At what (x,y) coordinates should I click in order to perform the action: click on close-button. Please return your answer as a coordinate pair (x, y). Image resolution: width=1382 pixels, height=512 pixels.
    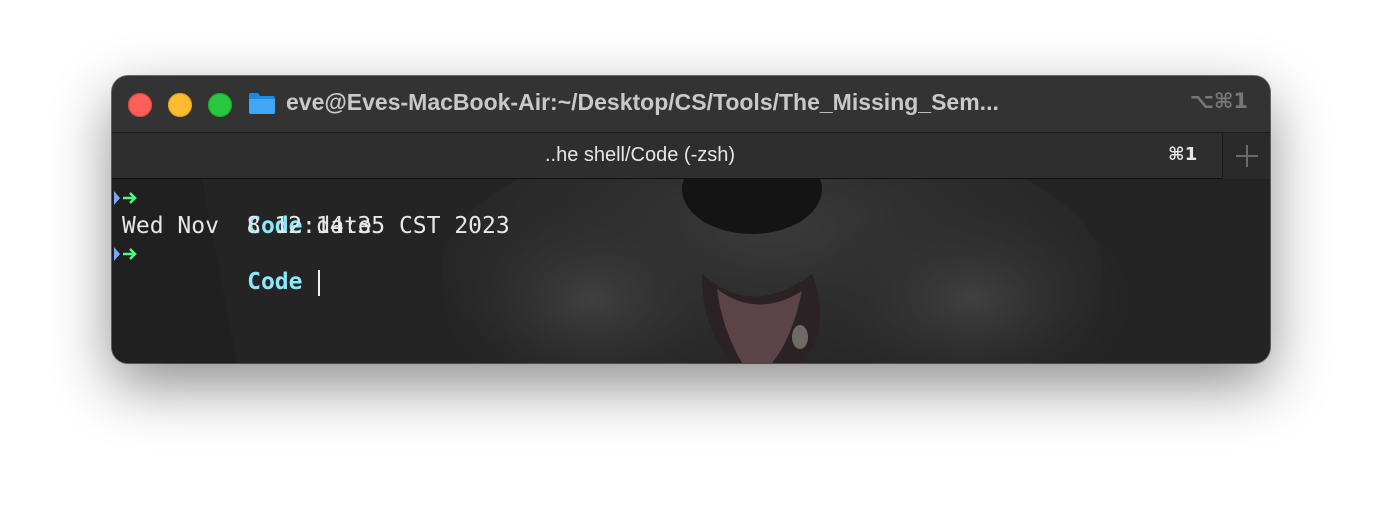
    Looking at the image, I should click on (140, 105).